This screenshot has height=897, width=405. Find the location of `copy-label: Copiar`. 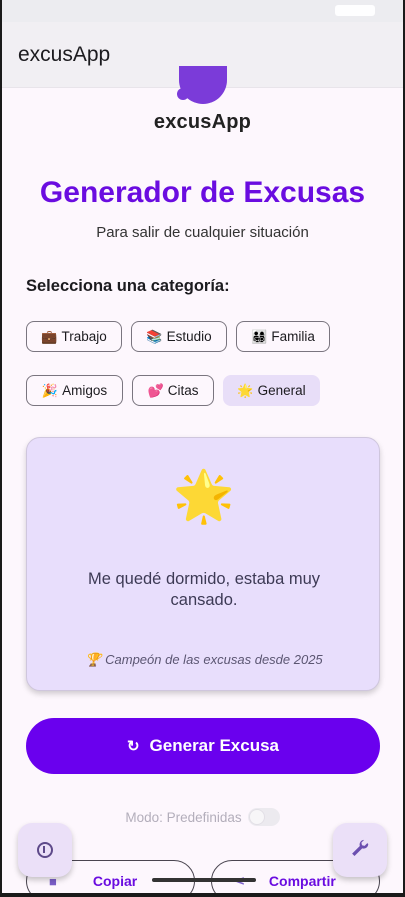

copy-label: Copiar is located at coordinates (115, 881).